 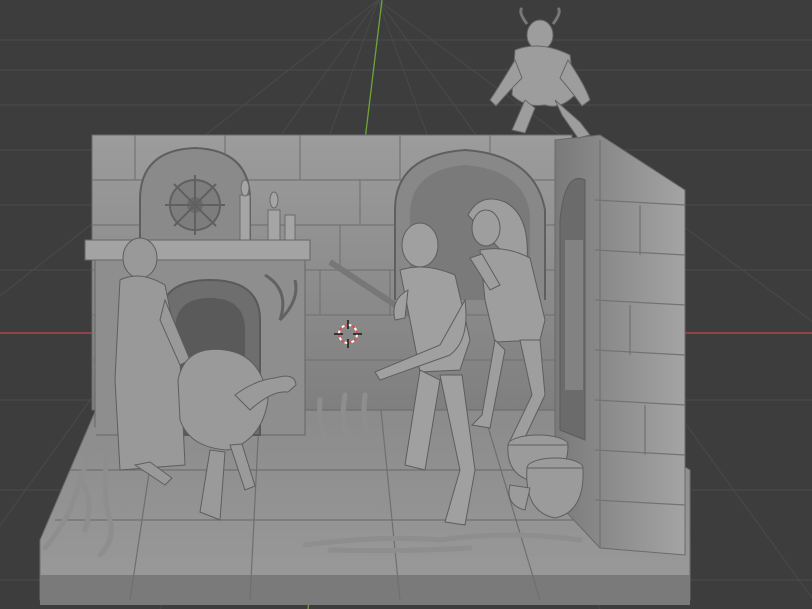 I want to click on demon-figure, so click(x=540, y=72).